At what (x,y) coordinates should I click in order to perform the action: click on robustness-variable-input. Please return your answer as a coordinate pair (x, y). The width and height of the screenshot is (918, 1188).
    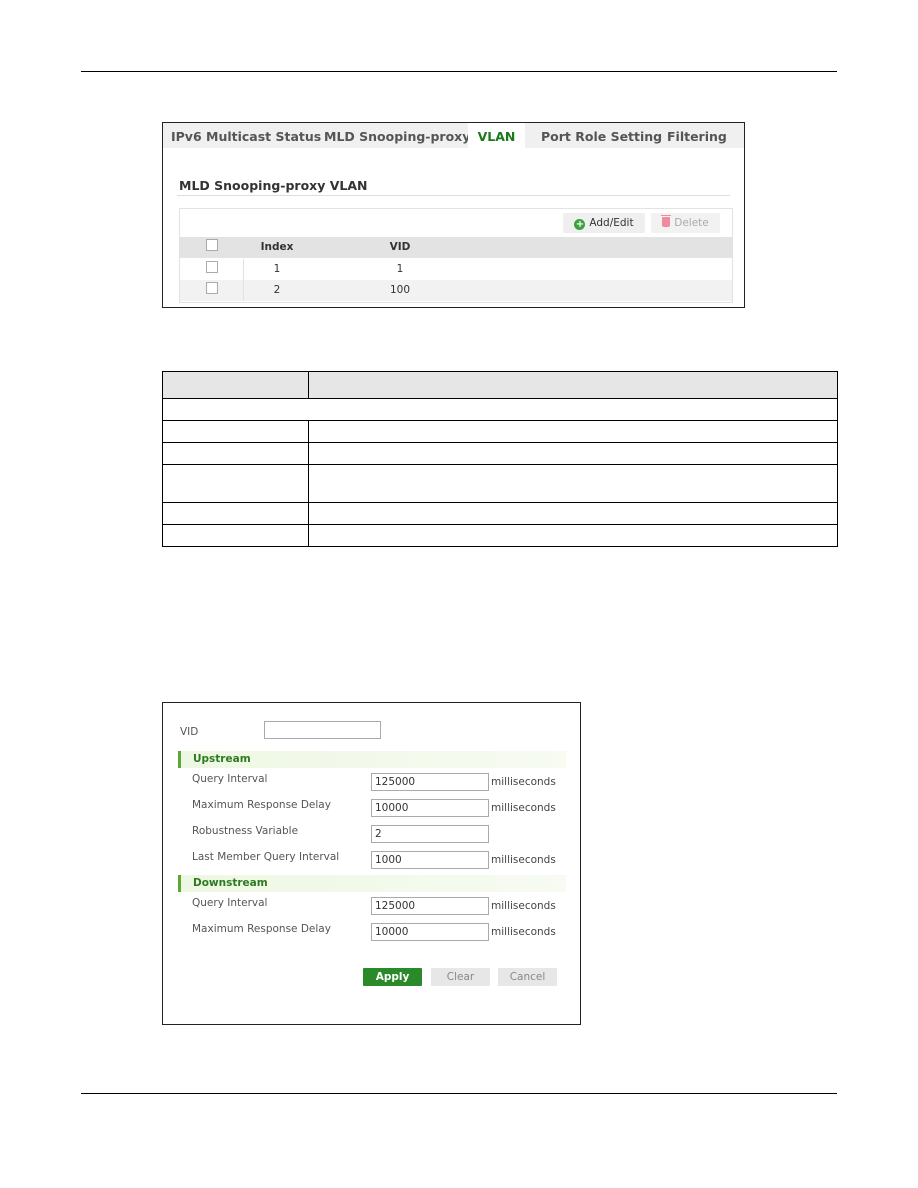
    Looking at the image, I should click on (430, 834).